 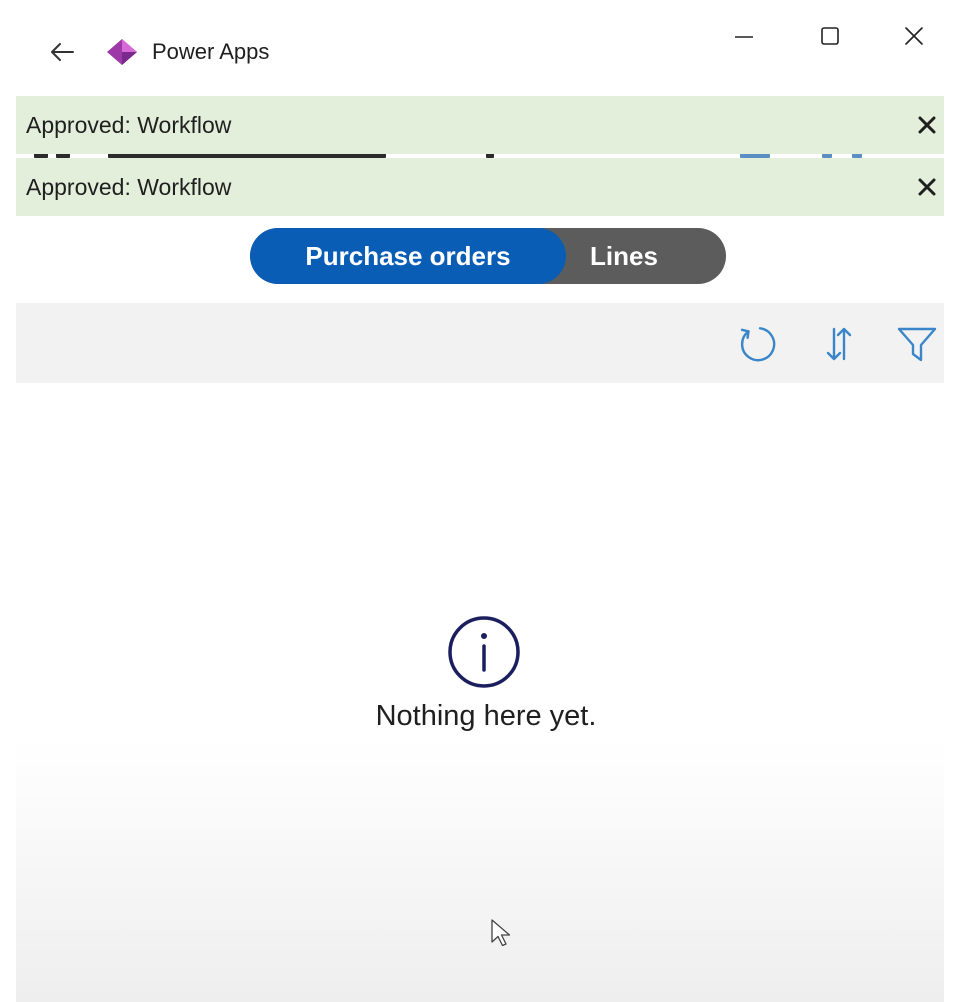 I want to click on list-toolbar, so click(x=480, y=343).